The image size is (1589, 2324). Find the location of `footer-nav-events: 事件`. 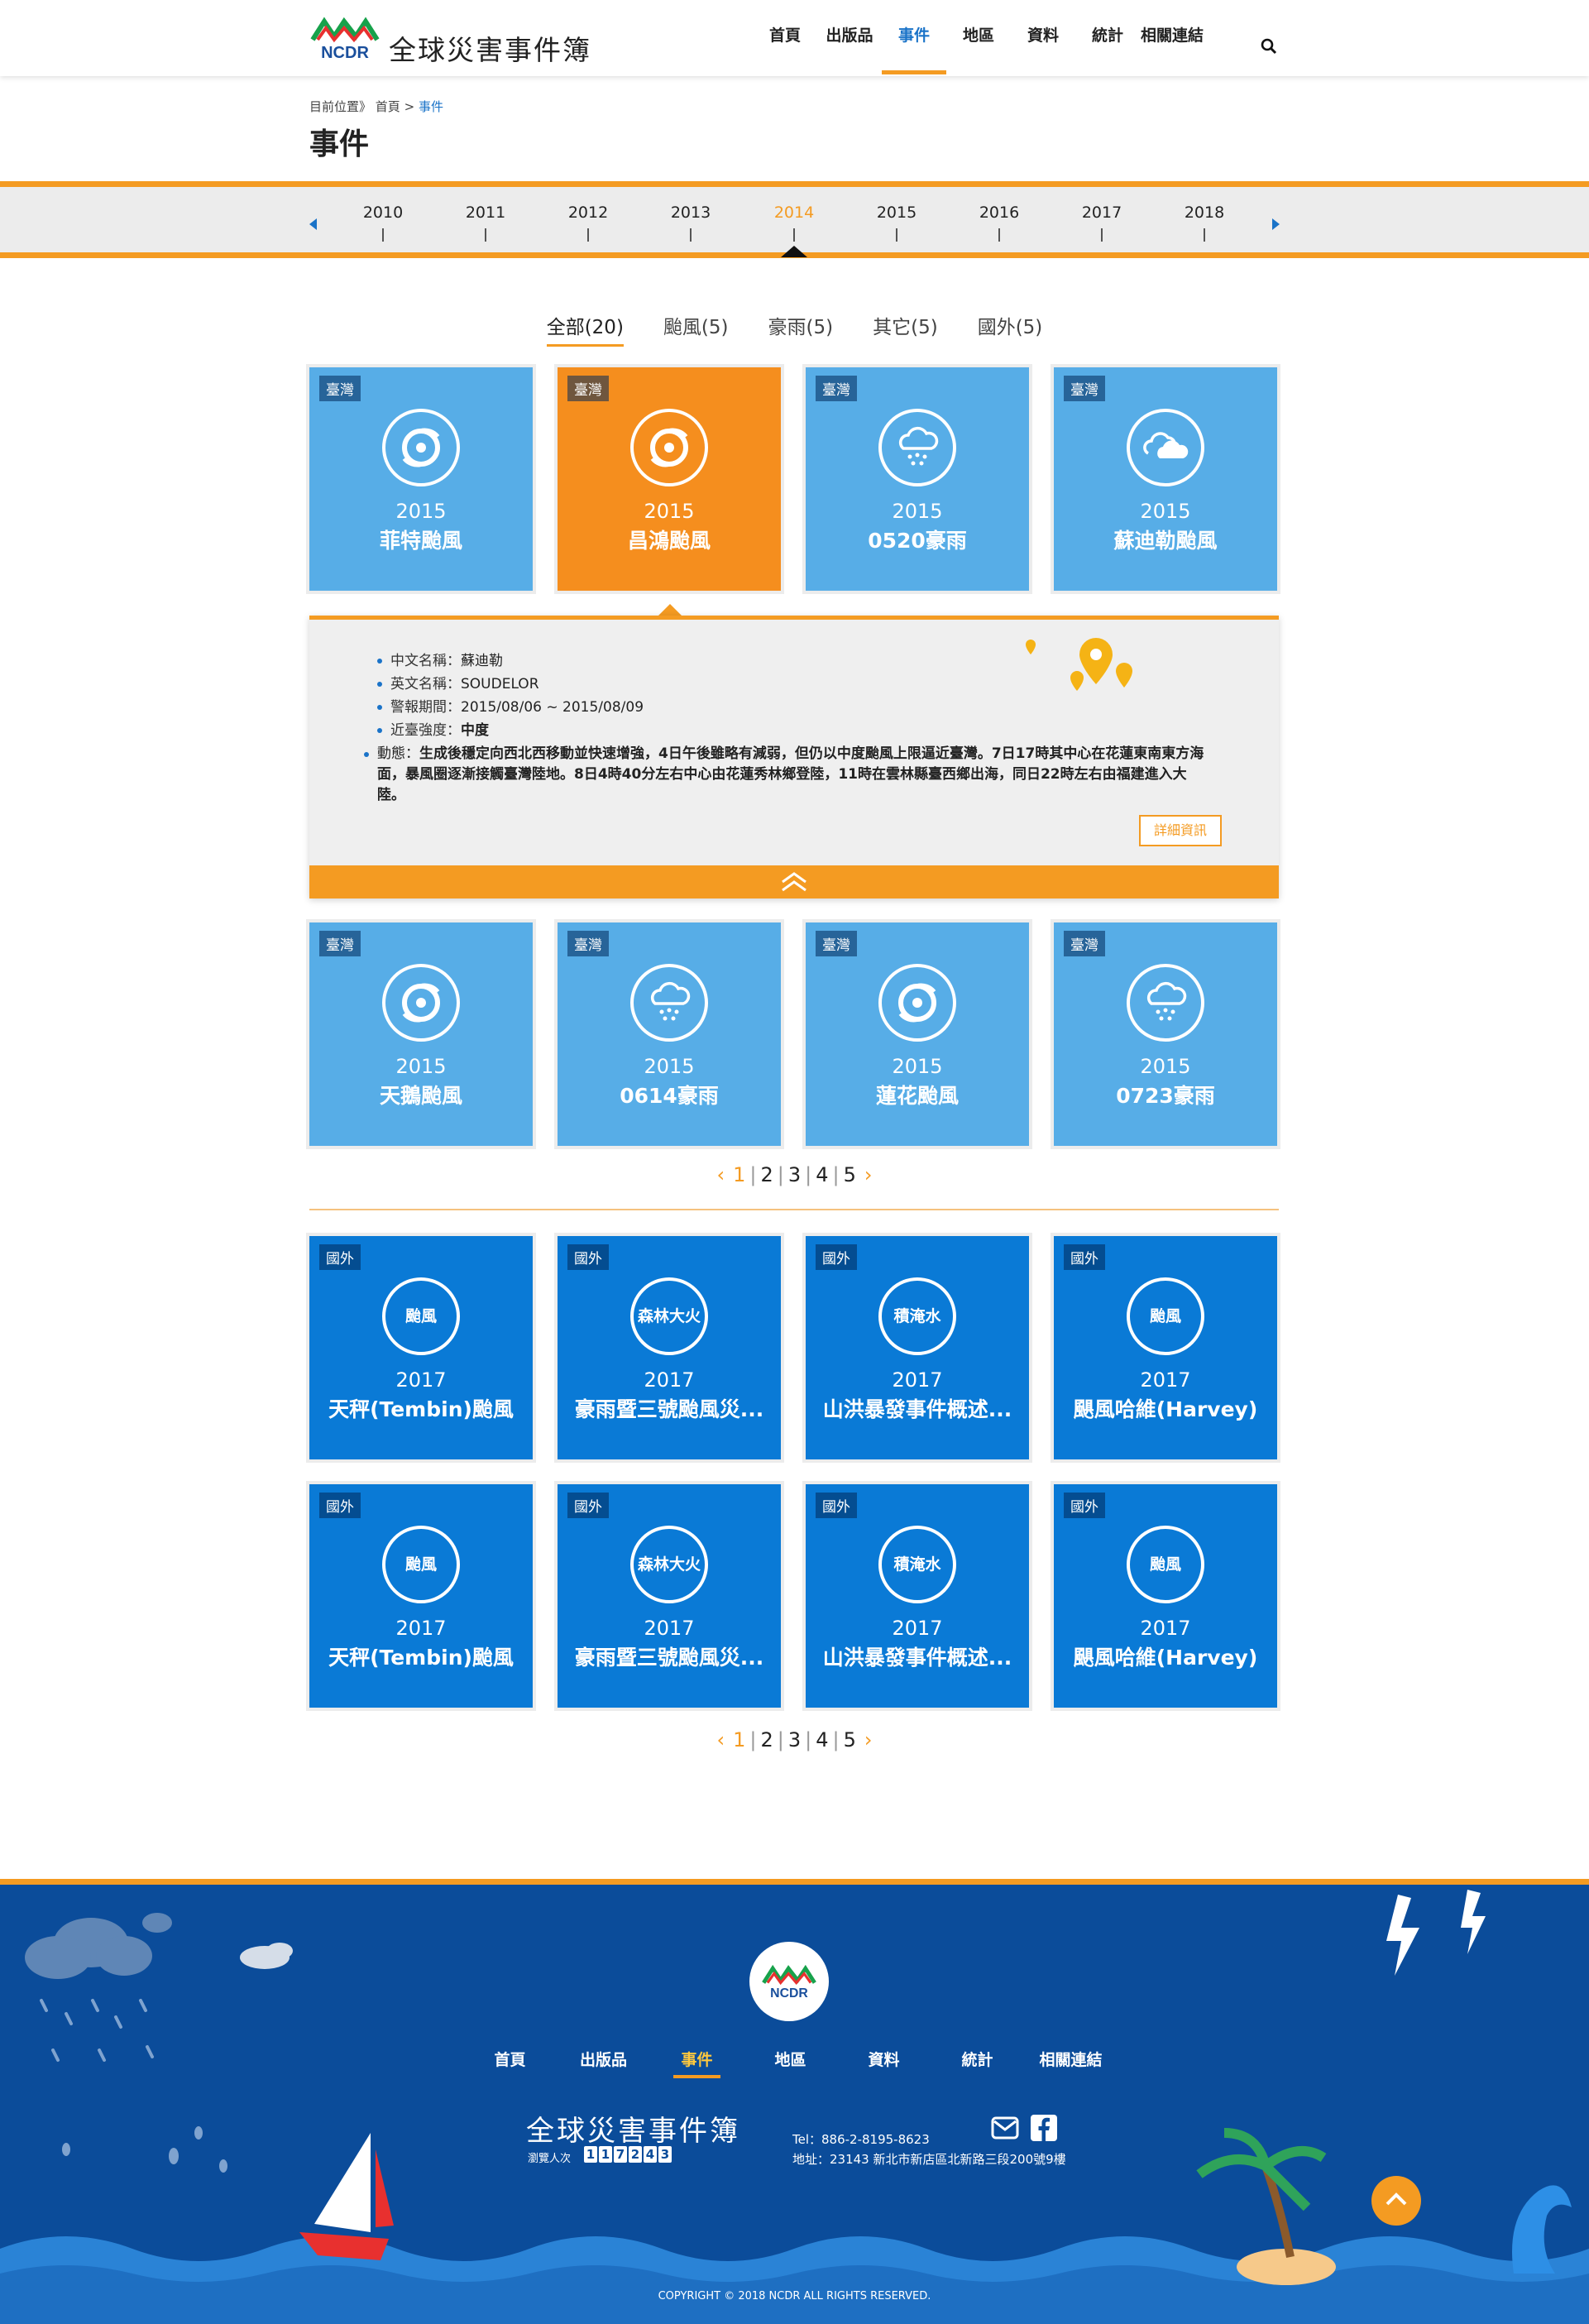

footer-nav-events: 事件 is located at coordinates (697, 2063).